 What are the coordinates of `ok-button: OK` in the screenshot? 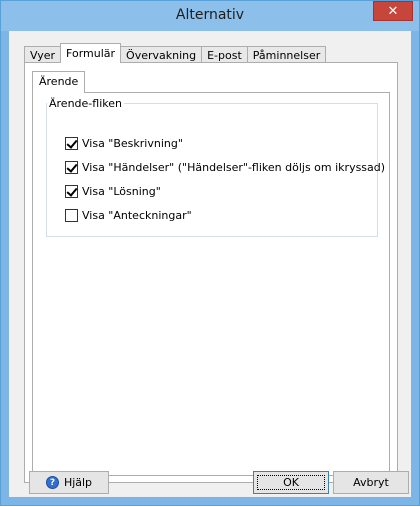 It's located at (291, 482).